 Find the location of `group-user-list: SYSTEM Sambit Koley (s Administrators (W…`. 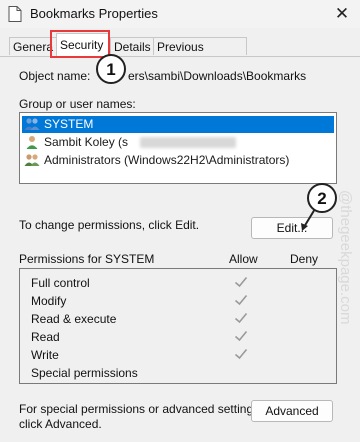

group-user-list: SYSTEM Sambit Koley (s Administrators (W… is located at coordinates (178, 148).